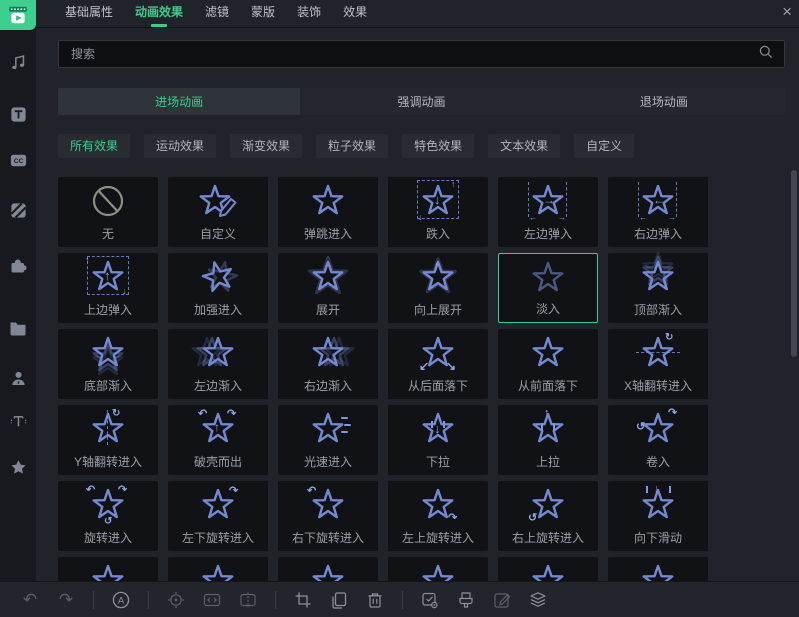 The image size is (799, 617). I want to click on effect-label: 左边弹入, so click(547, 234).